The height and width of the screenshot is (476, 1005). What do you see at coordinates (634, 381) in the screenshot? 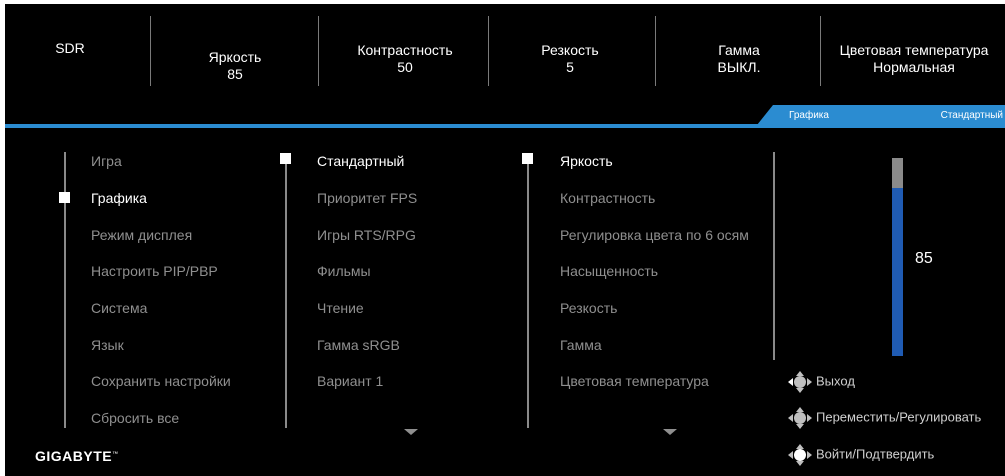
I see `setting-item-color-temp: Цветовая температура` at bounding box center [634, 381].